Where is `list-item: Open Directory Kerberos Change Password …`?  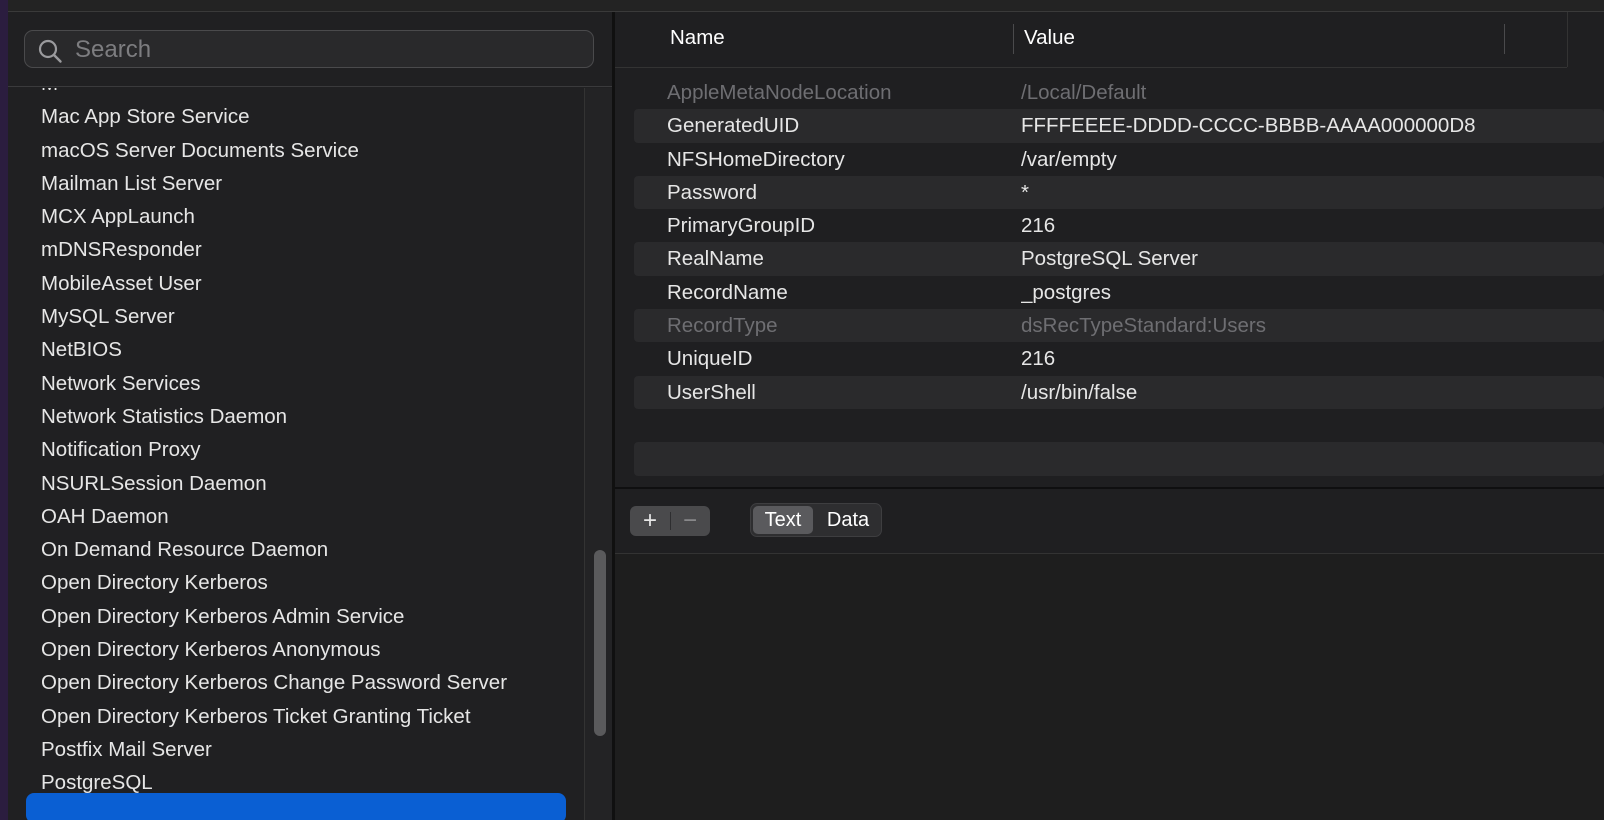 list-item: Open Directory Kerberos Change Password … is located at coordinates (282, 682).